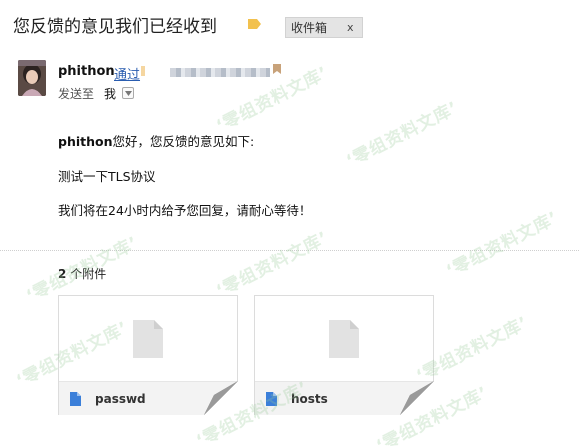 The height and width of the screenshot is (448, 579). Describe the element at coordinates (76, 94) in the screenshot. I see `recipient-label: 发送至` at that location.